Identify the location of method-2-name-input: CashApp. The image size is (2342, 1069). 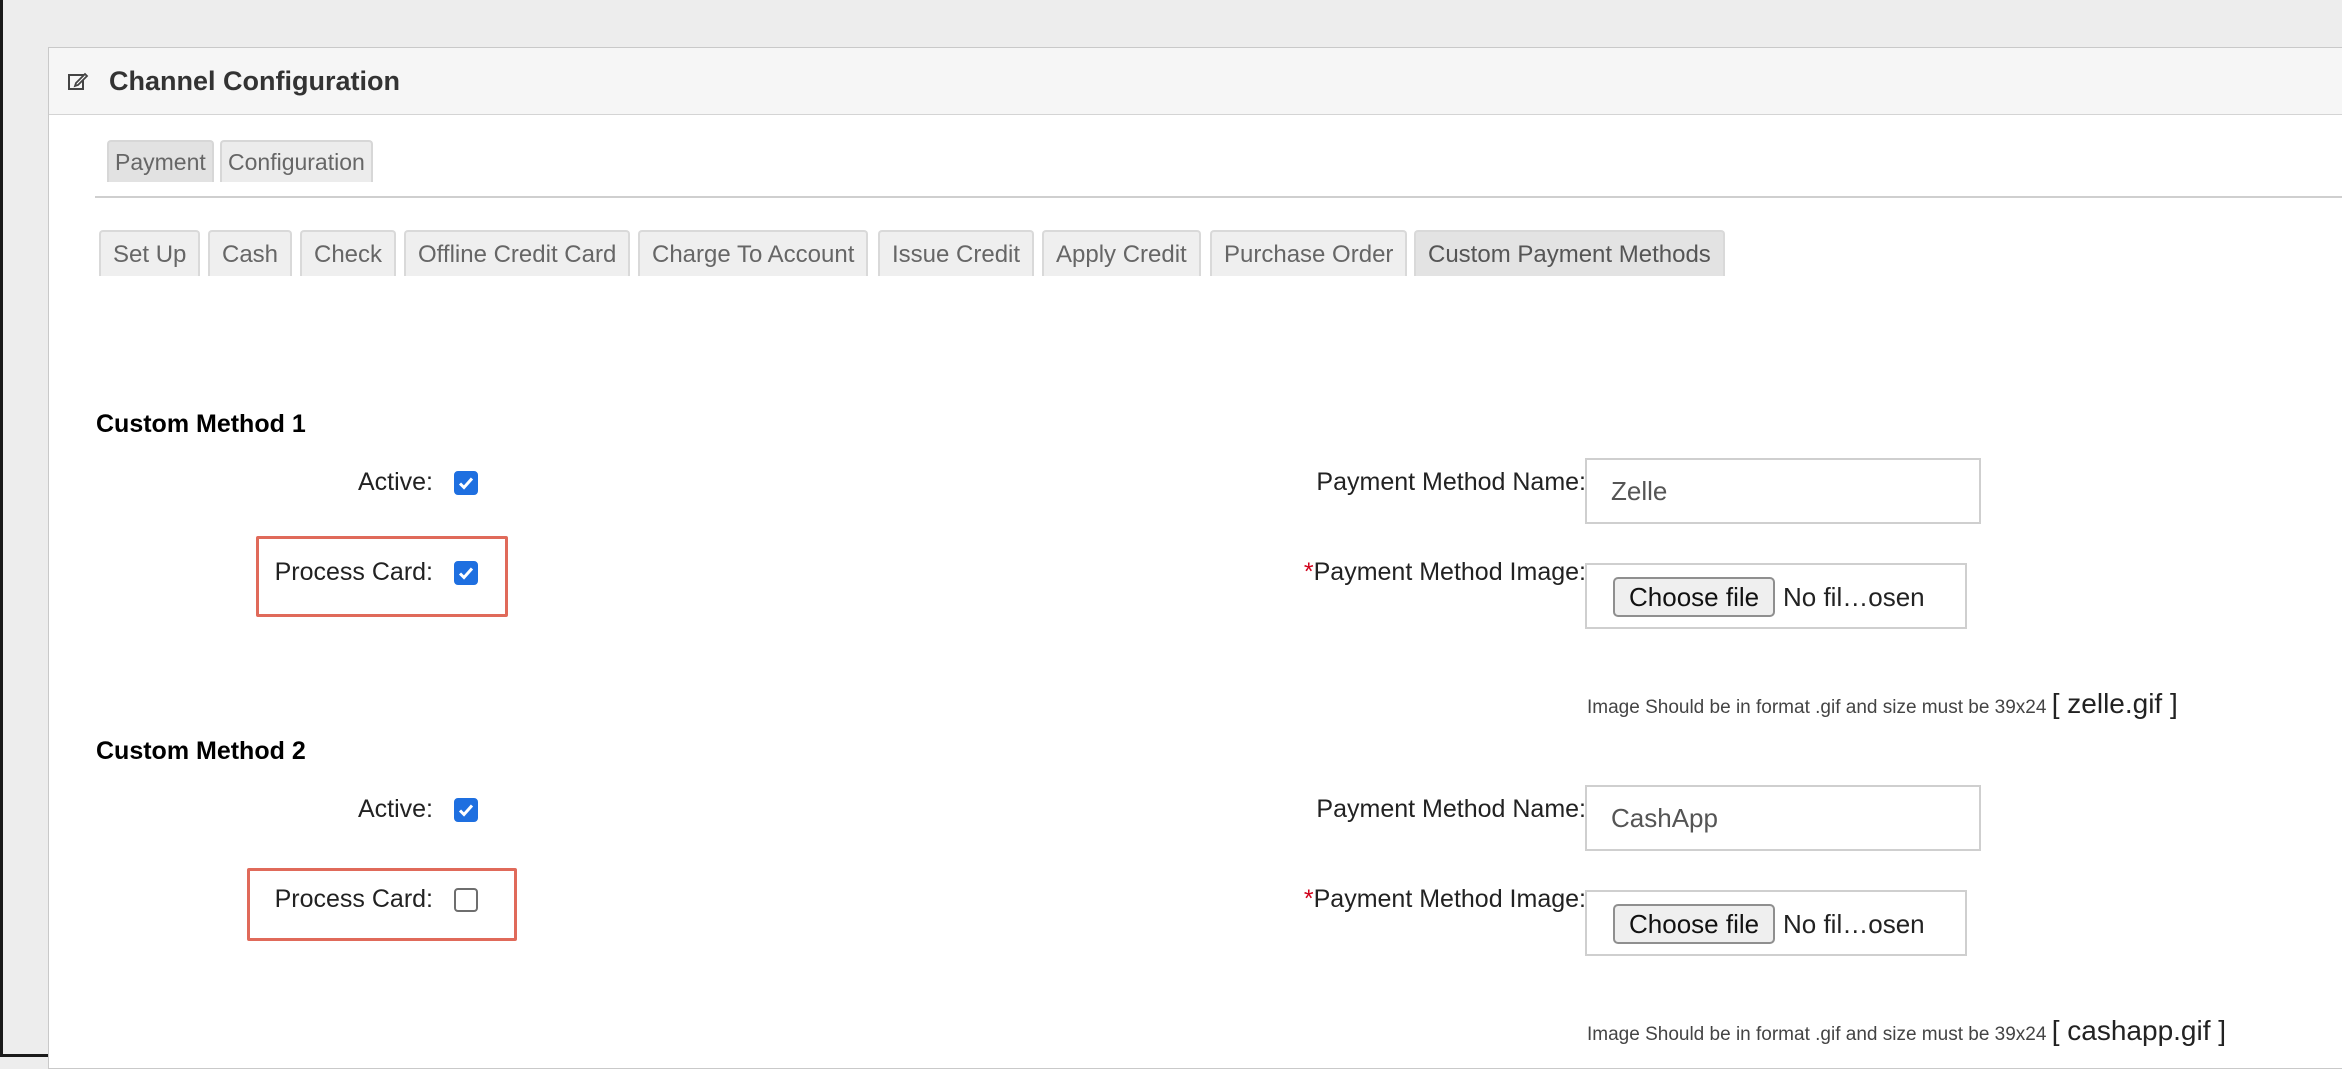
(1783, 818).